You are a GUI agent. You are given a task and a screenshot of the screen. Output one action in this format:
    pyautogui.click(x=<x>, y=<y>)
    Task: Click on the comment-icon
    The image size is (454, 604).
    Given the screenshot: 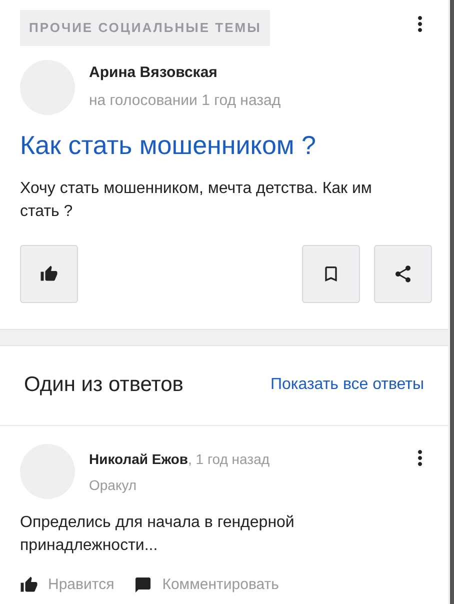 What is the action you would take?
    pyautogui.click(x=143, y=585)
    